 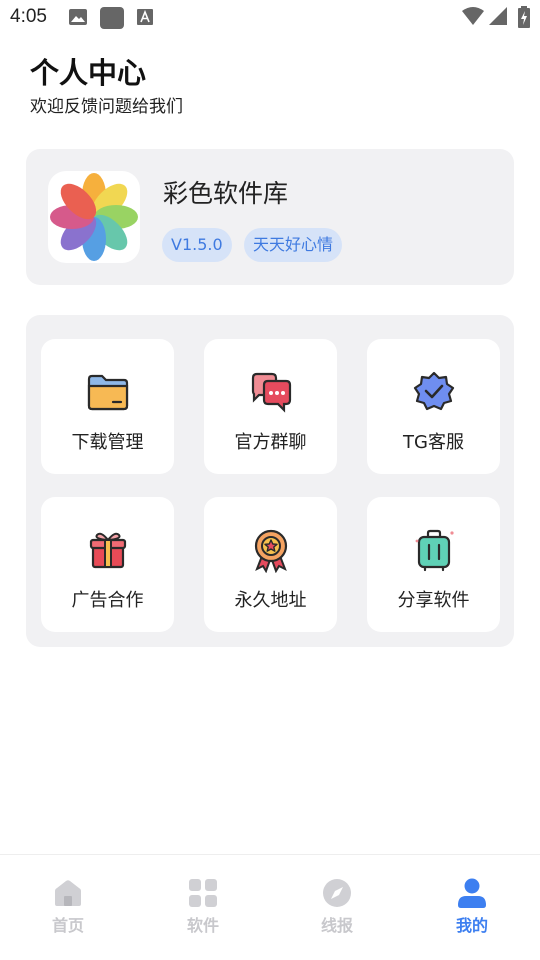 What do you see at coordinates (472, 912) in the screenshot?
I see `nav-profile: 我的` at bounding box center [472, 912].